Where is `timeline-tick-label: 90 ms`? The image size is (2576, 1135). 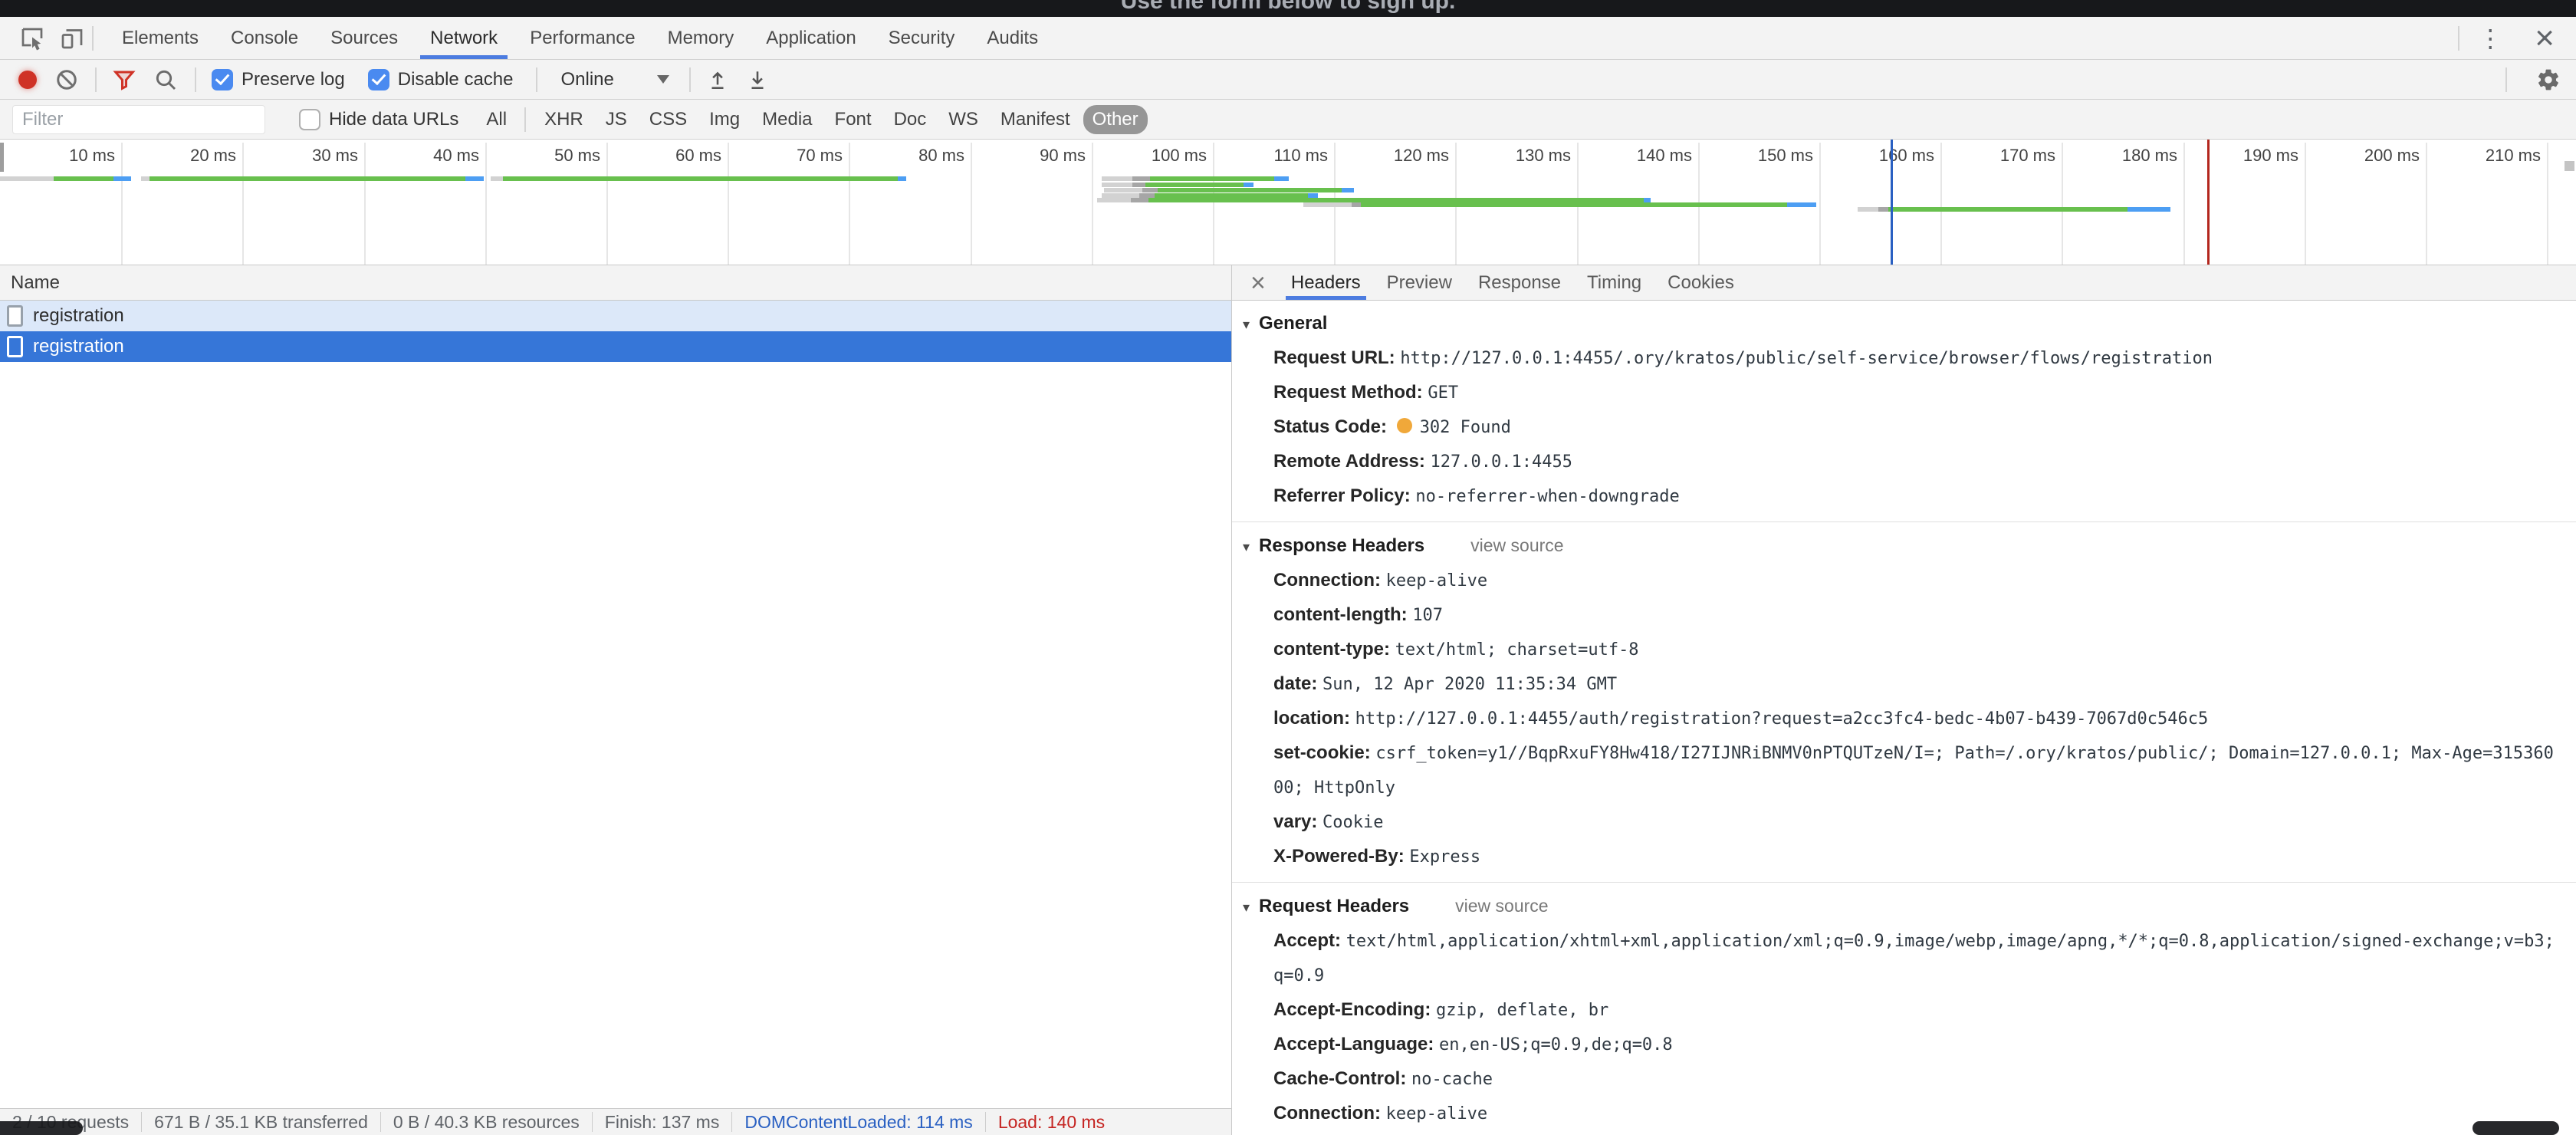 timeline-tick-label: 90 ms is located at coordinates (1063, 155).